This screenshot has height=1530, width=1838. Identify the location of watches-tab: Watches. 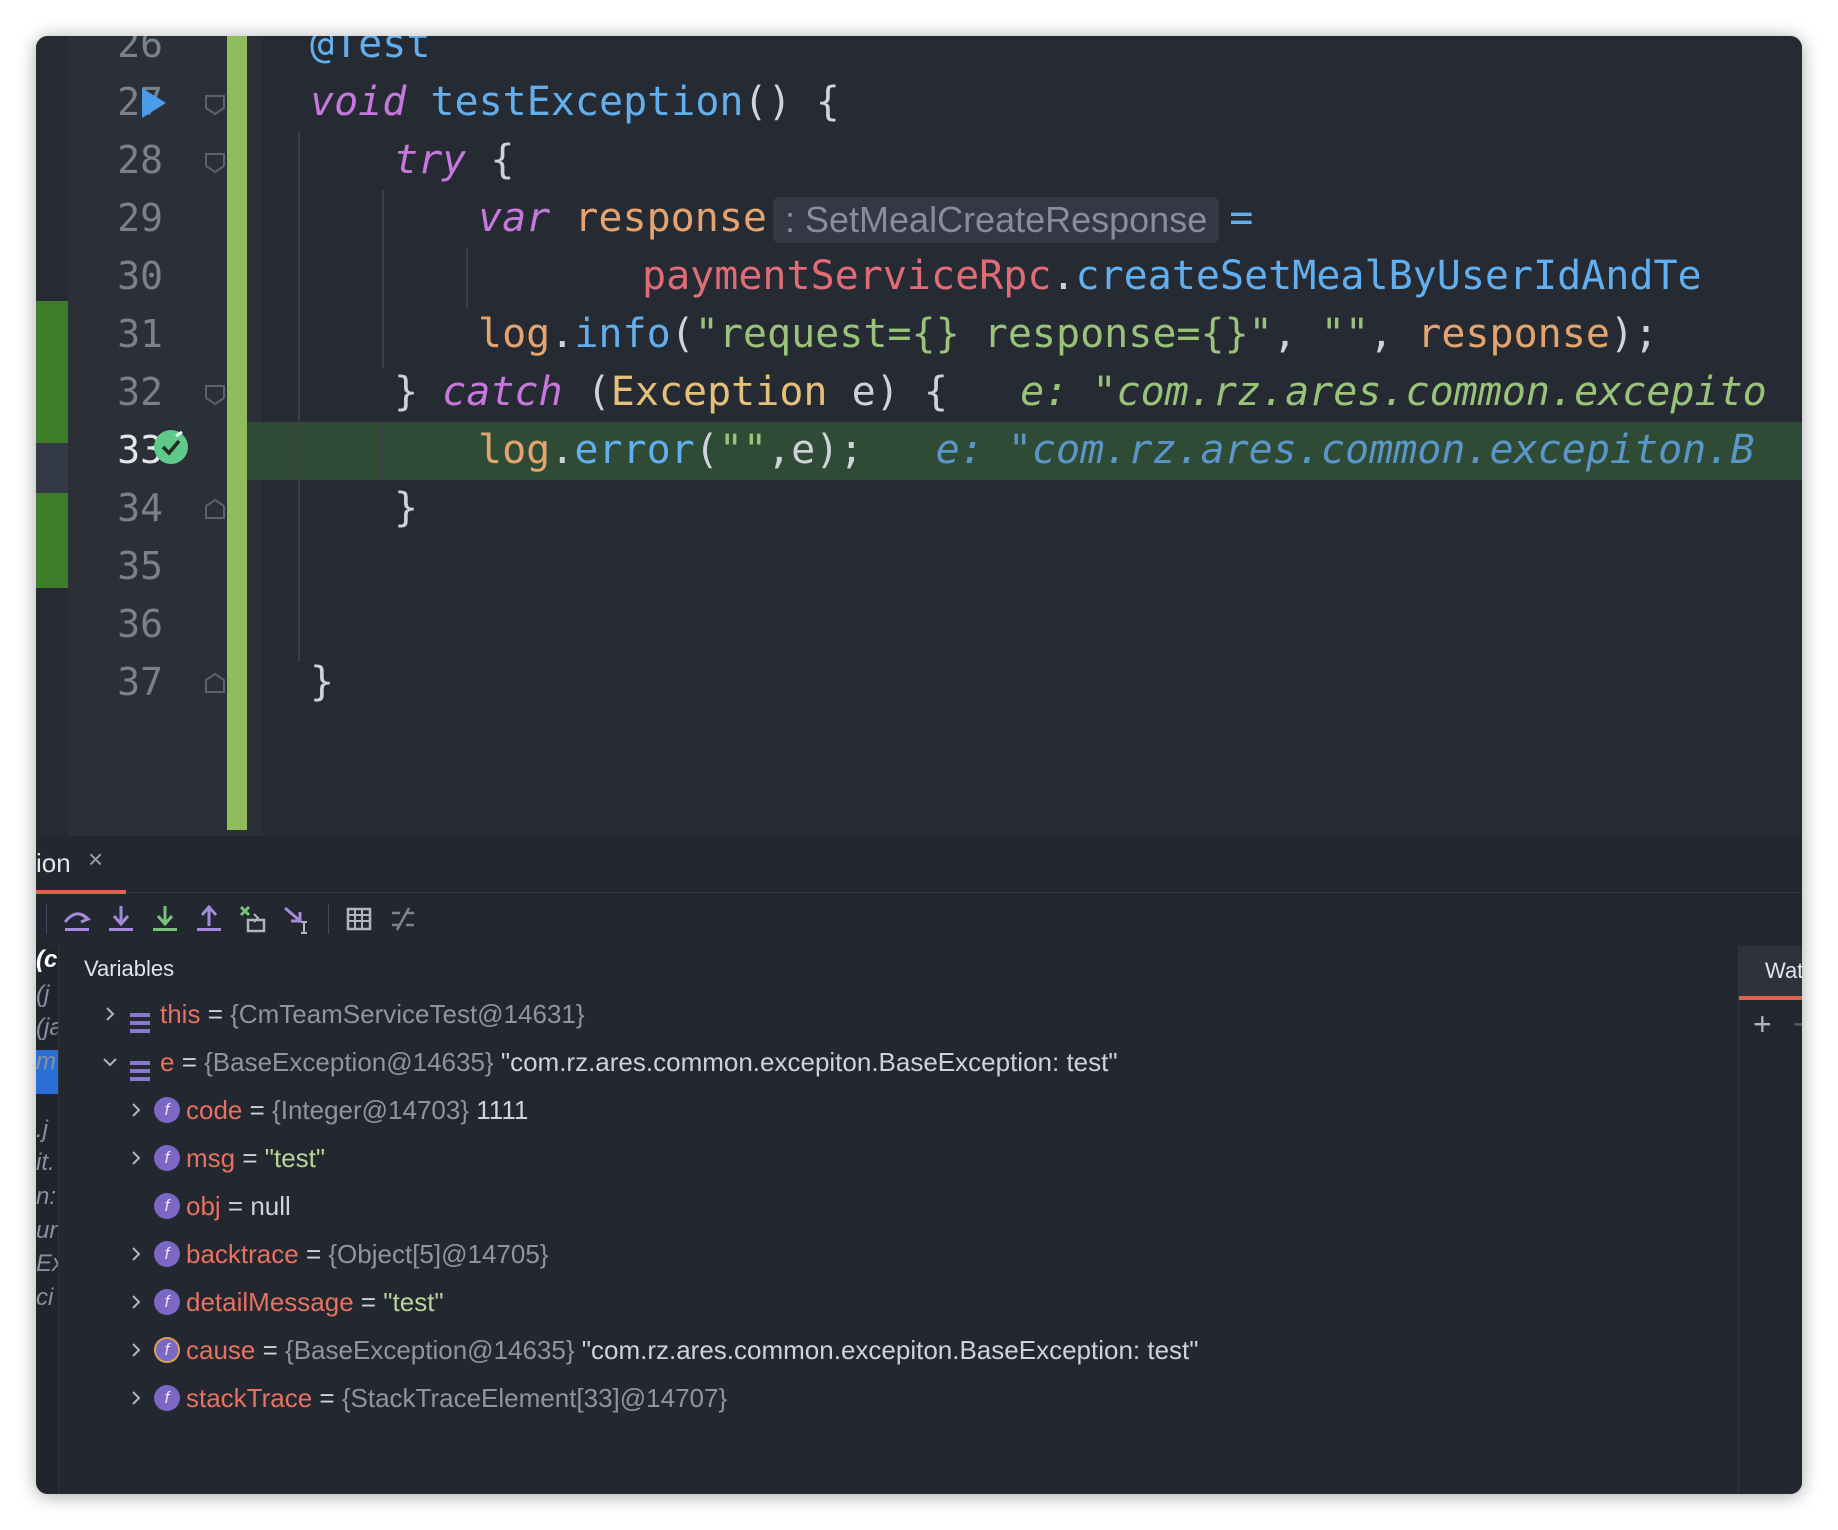
(1770, 973).